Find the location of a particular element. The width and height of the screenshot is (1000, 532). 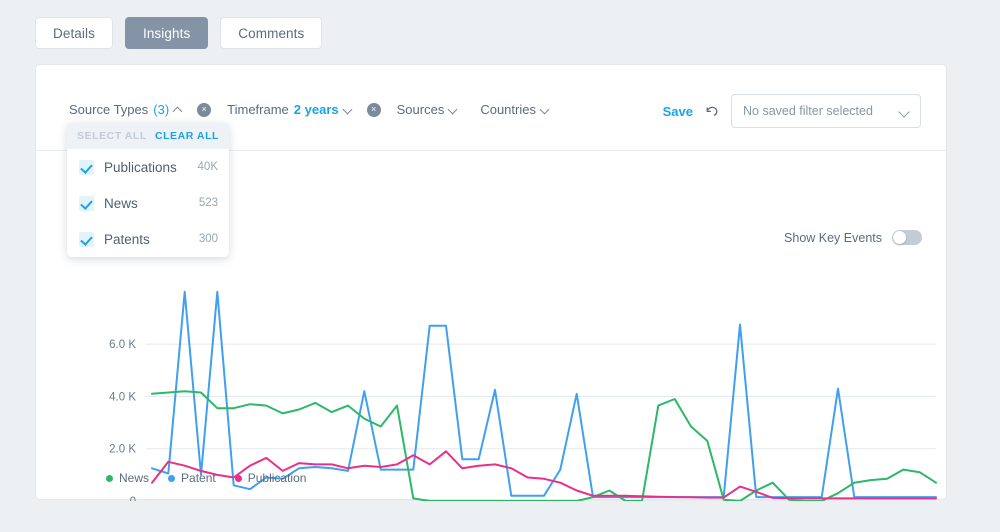

undo-arrow-icon is located at coordinates (712, 111).